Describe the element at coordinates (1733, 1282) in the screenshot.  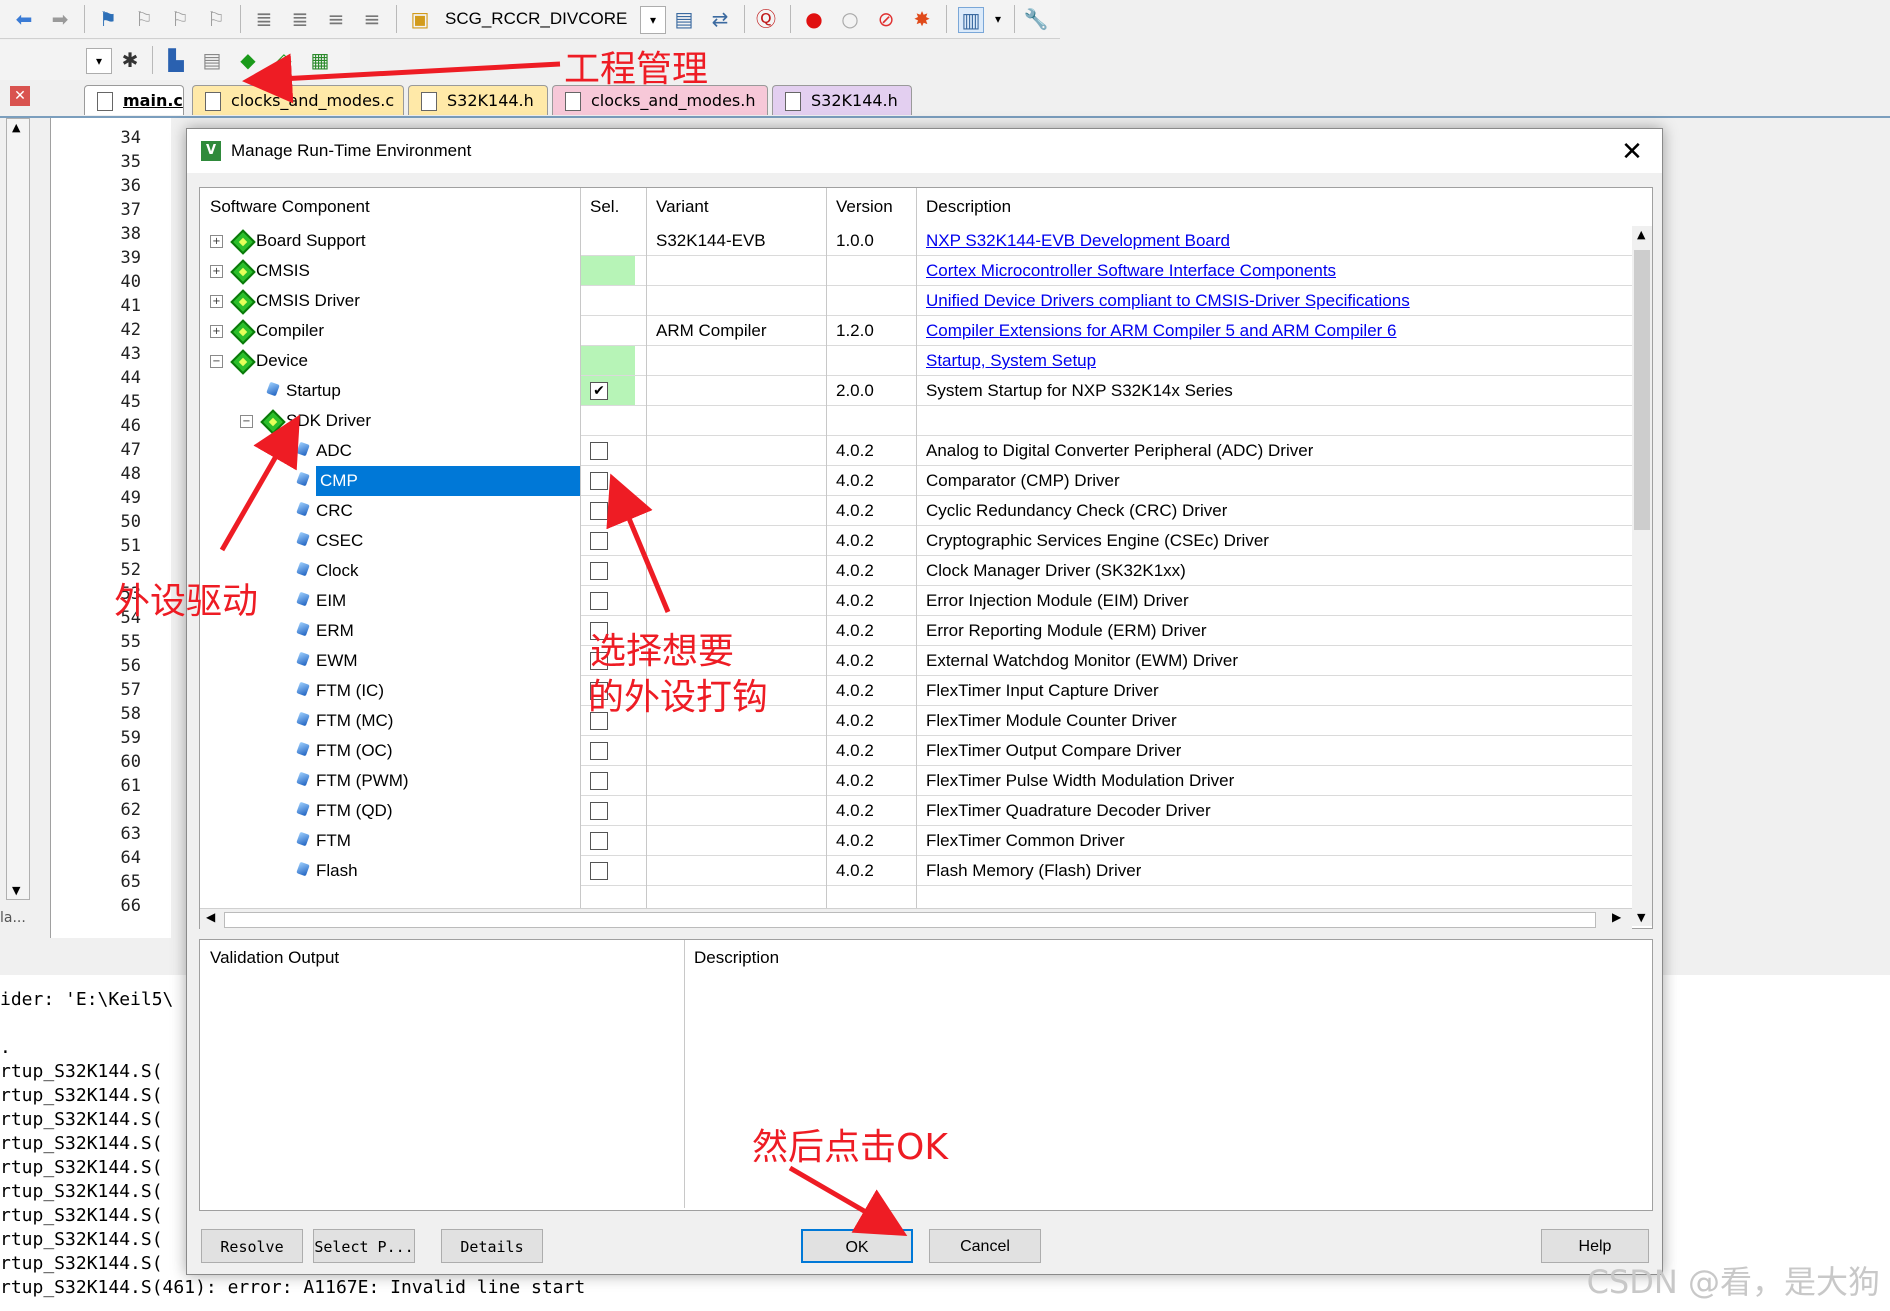
I see `watermark: CSDN @看，是大狗` at that location.